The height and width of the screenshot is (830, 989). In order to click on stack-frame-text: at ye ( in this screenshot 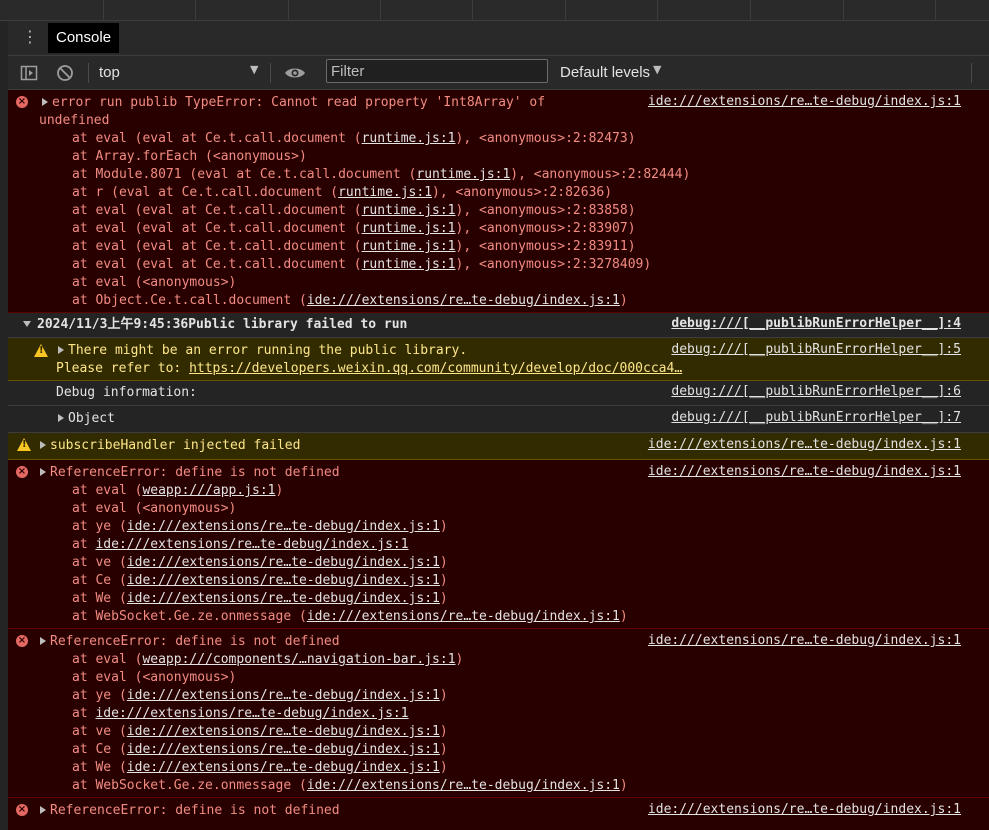, I will do `click(99, 526)`.